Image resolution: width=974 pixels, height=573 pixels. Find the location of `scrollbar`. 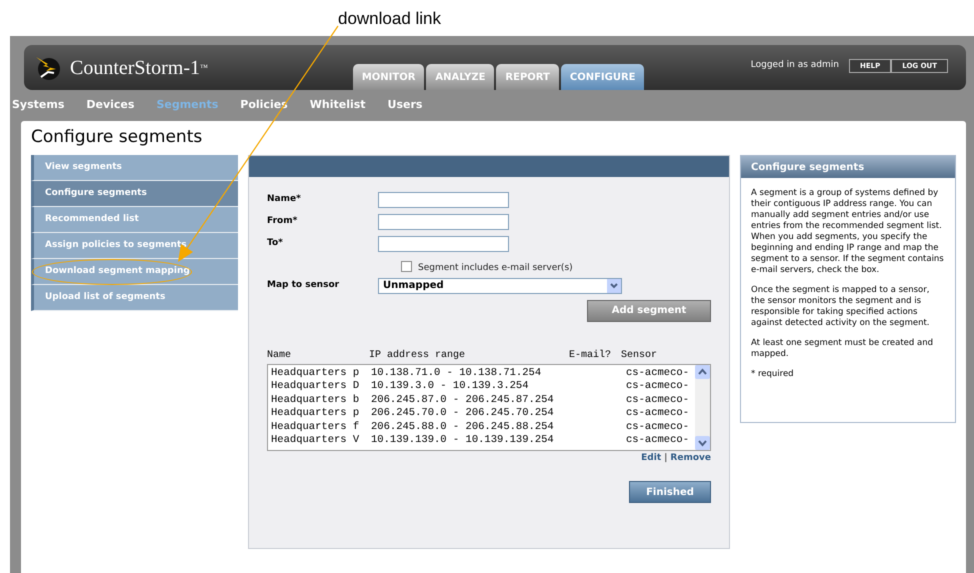

scrollbar is located at coordinates (702, 407).